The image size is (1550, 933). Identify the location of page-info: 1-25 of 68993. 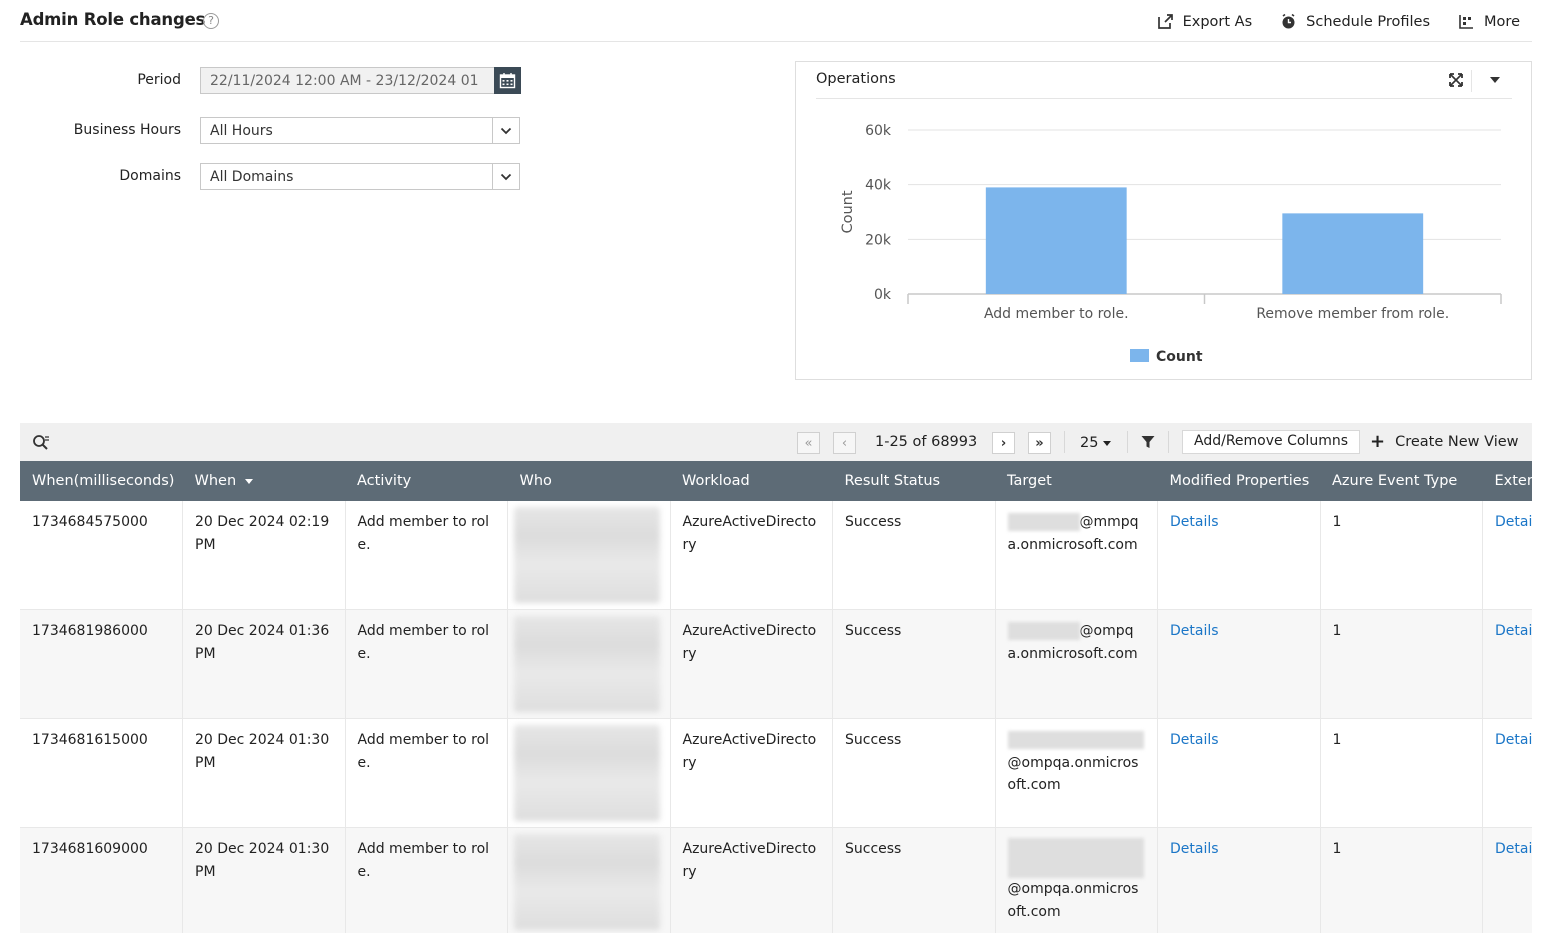
(926, 442).